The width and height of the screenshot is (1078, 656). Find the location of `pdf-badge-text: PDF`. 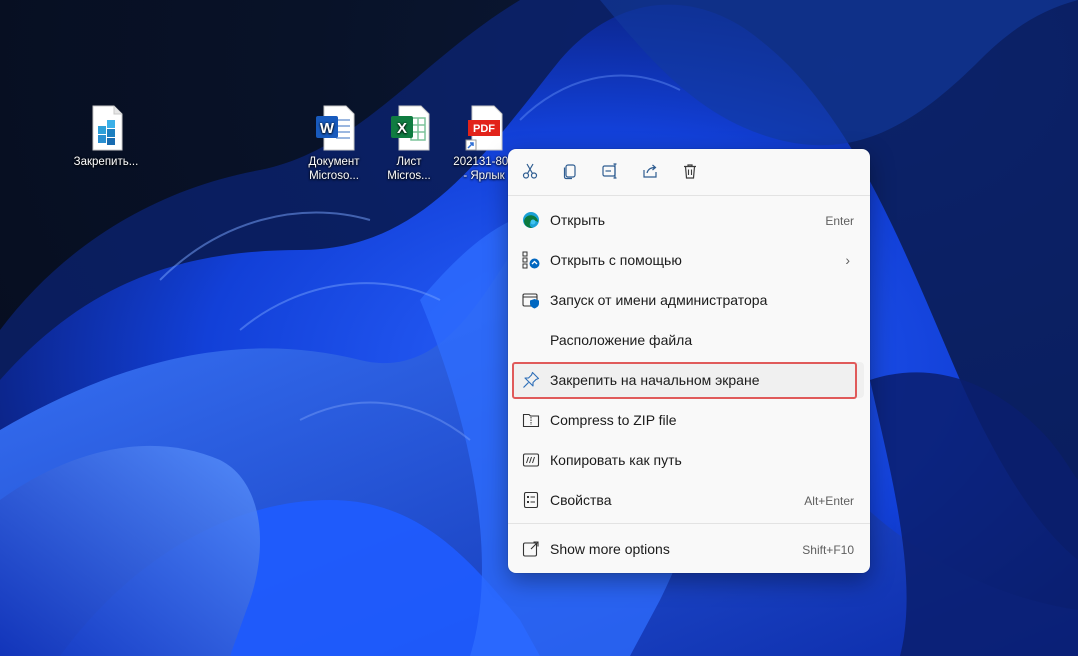

pdf-badge-text: PDF is located at coordinates (484, 129).